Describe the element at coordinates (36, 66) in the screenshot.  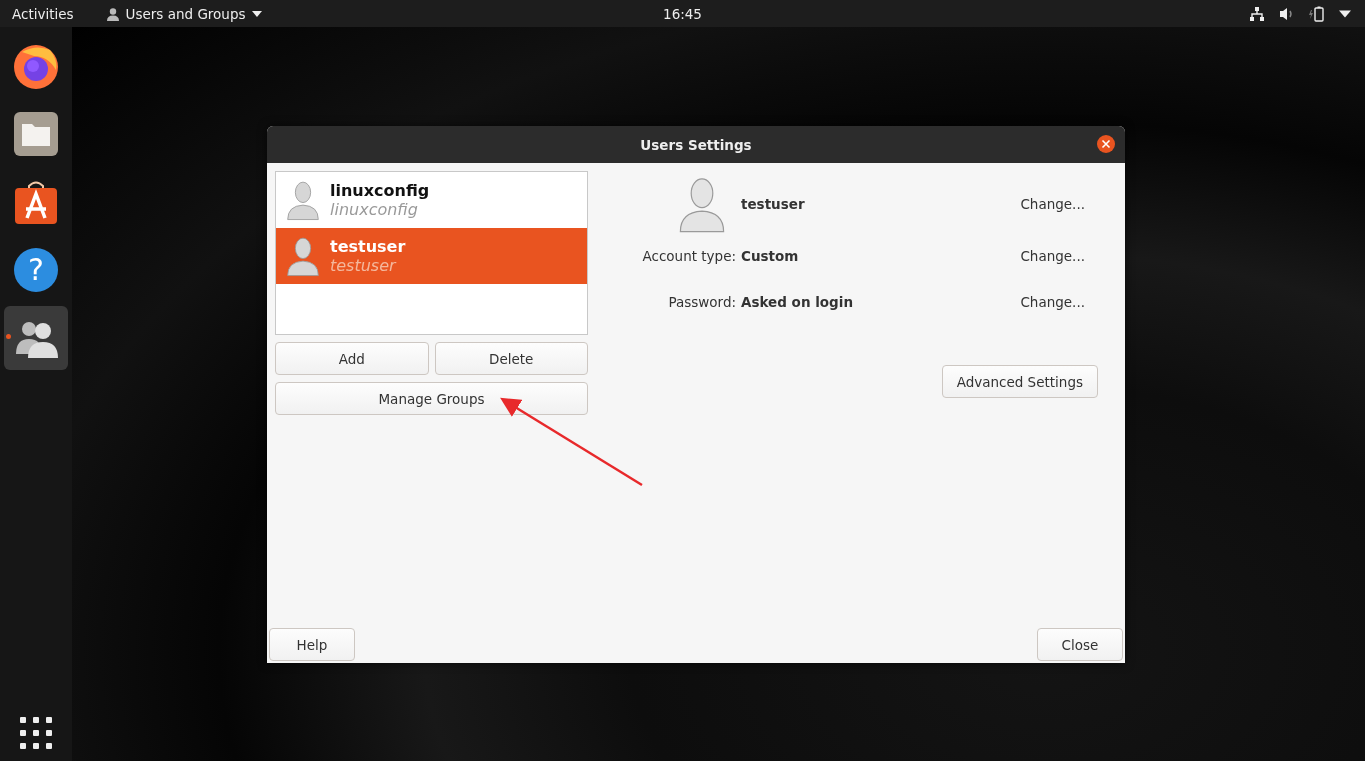
I see `browser-icon` at that location.